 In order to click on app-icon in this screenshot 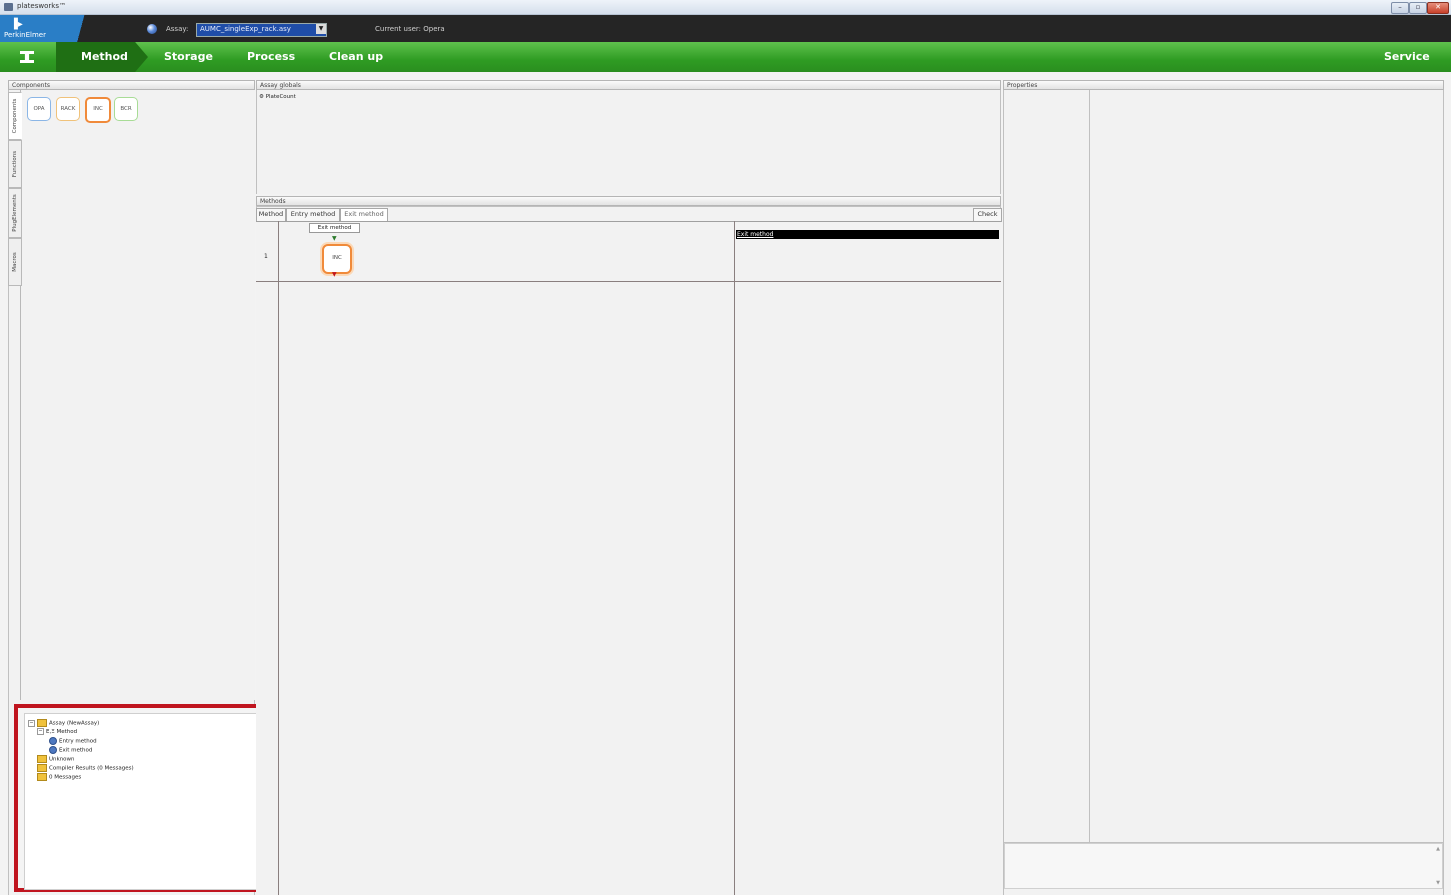, I will do `click(8, 7)`.